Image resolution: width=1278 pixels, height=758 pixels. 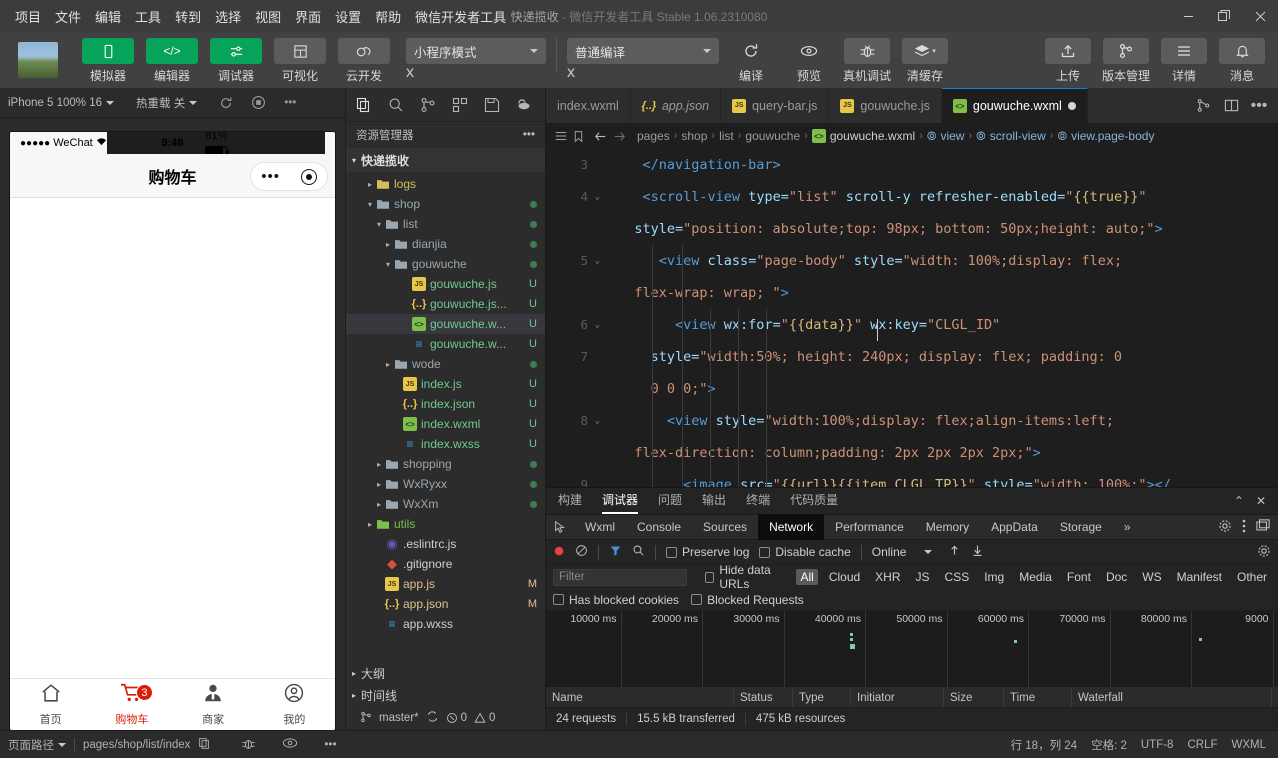 I want to click on debug-bug-icon, so click(x=248, y=745).